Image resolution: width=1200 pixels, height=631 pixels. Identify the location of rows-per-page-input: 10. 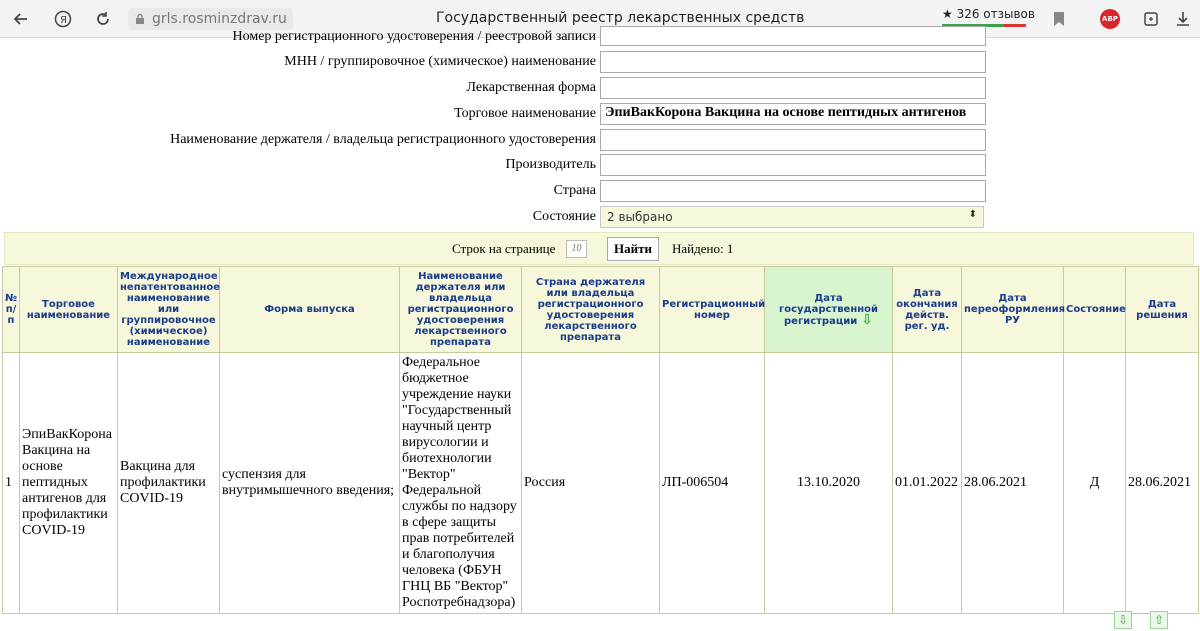
(576, 249).